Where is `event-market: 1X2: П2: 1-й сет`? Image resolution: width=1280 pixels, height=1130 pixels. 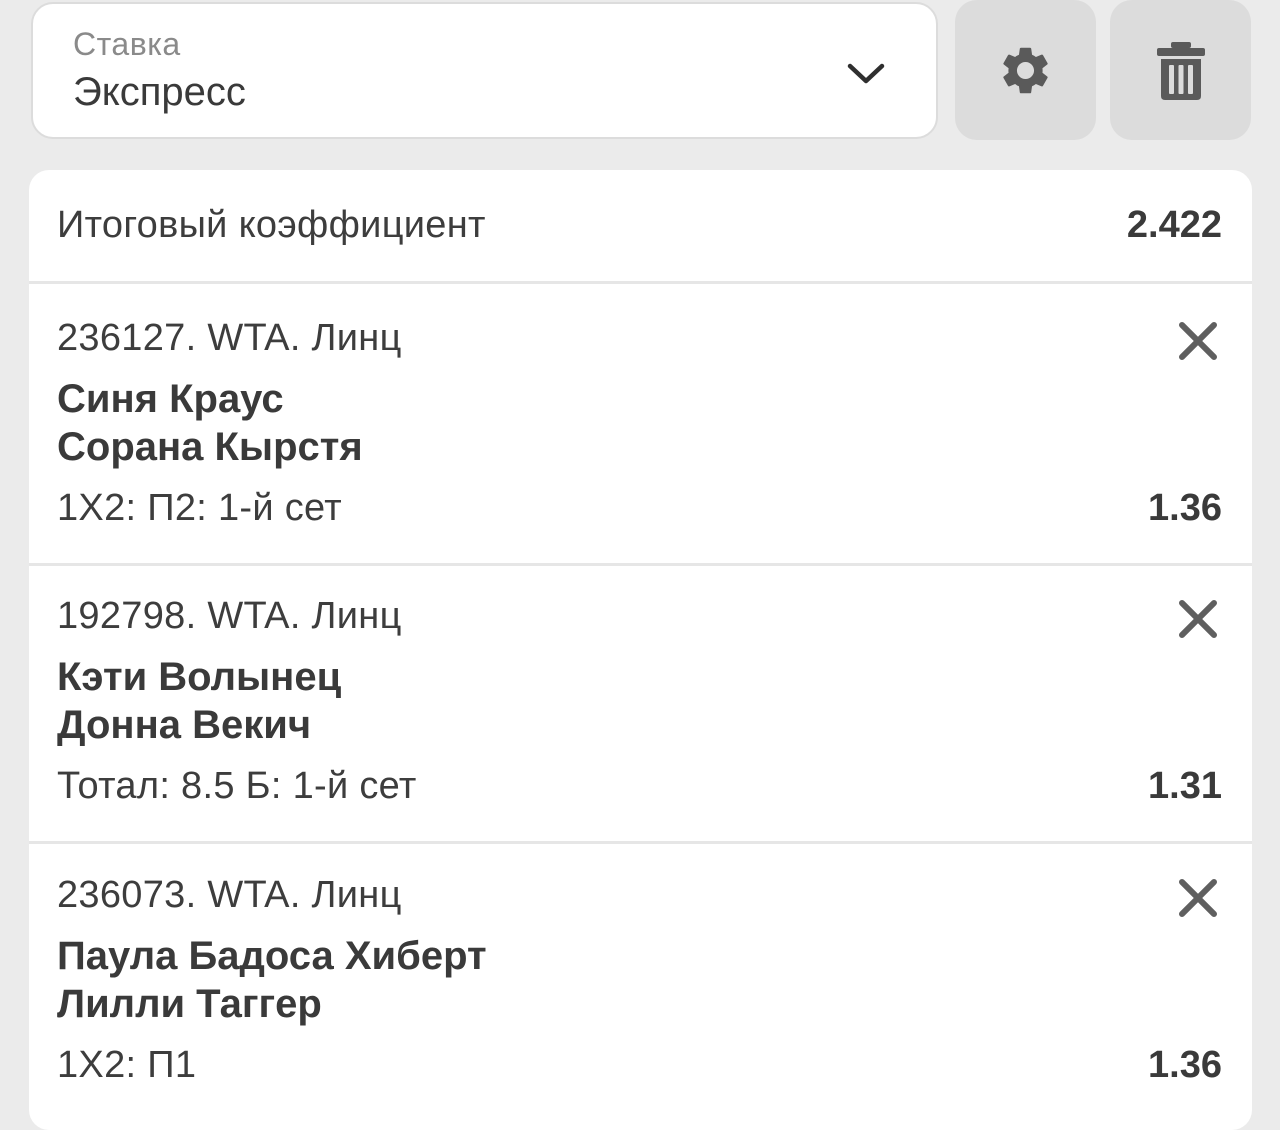
event-market: 1X2: П2: 1-й сет is located at coordinates (199, 508).